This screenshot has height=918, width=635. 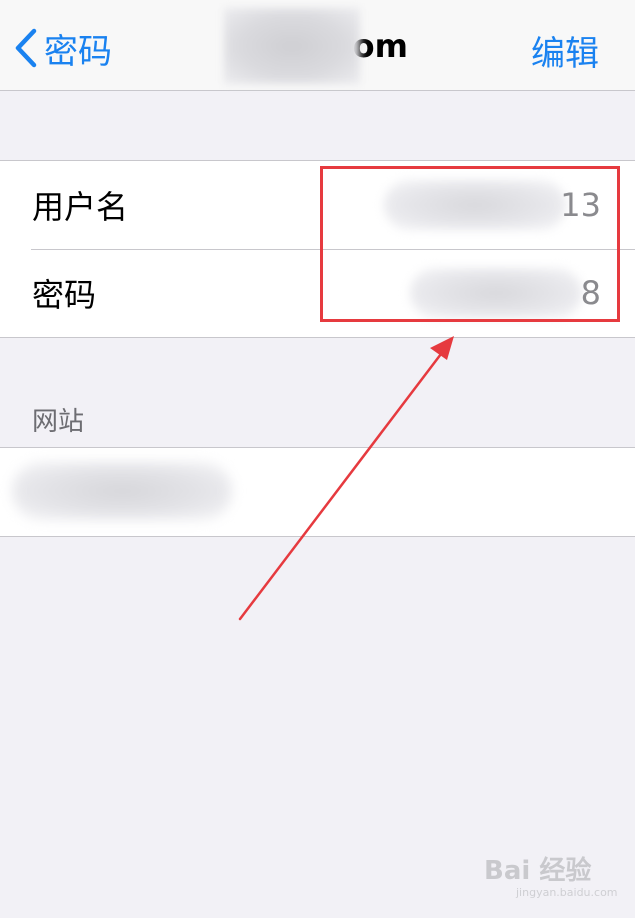 I want to click on watermark-logo: Bai 经验, so click(x=538, y=871).